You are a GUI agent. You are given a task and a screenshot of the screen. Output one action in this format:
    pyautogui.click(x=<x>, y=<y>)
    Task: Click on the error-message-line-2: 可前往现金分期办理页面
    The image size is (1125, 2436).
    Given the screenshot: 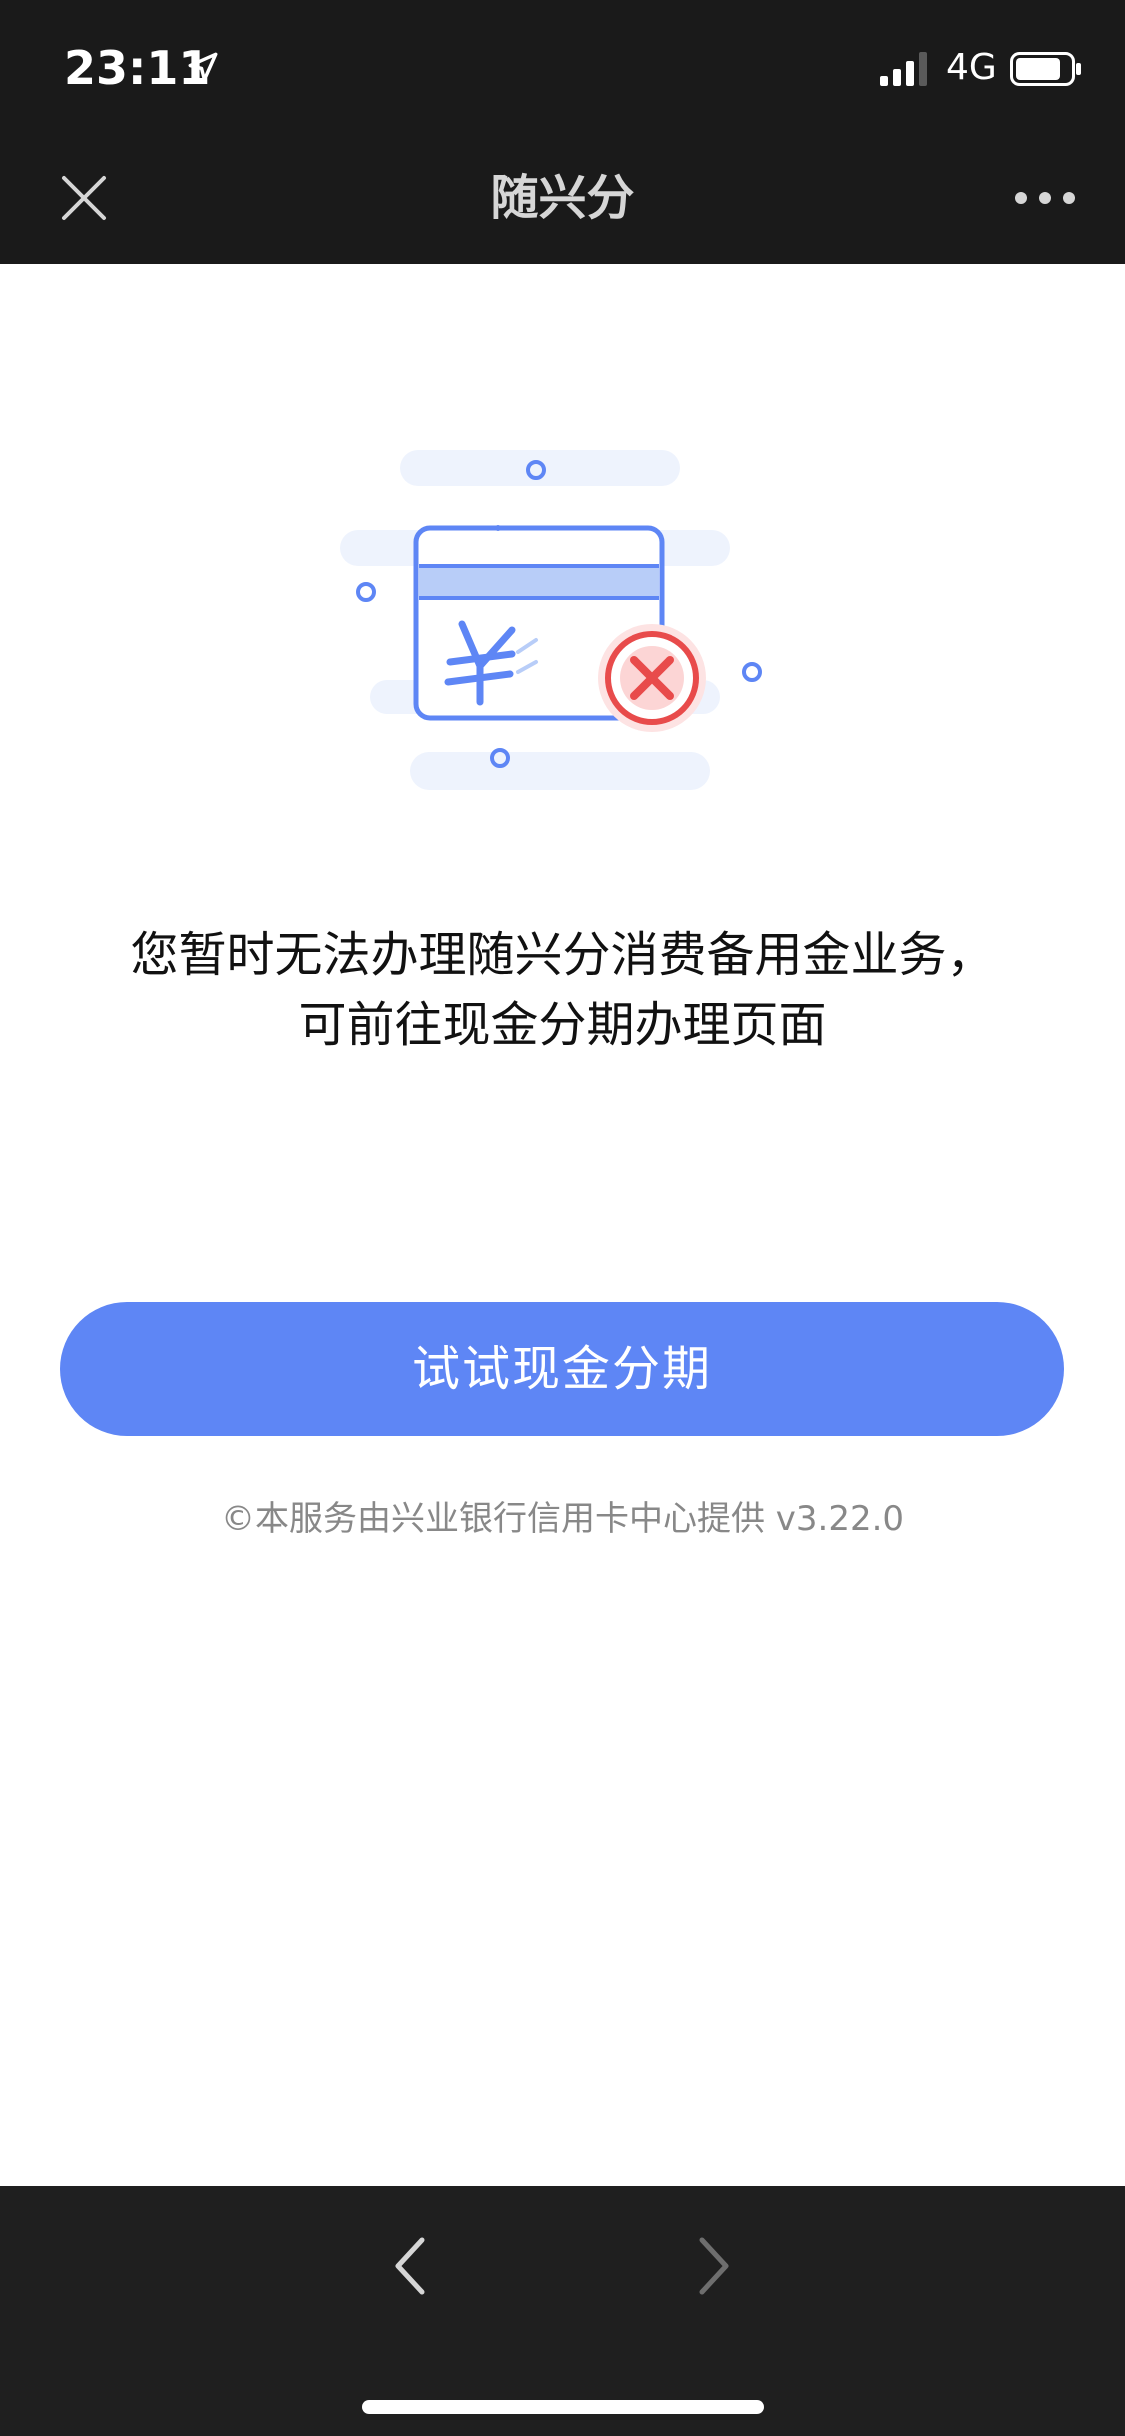 What is the action you would take?
    pyautogui.click(x=562, y=1025)
    